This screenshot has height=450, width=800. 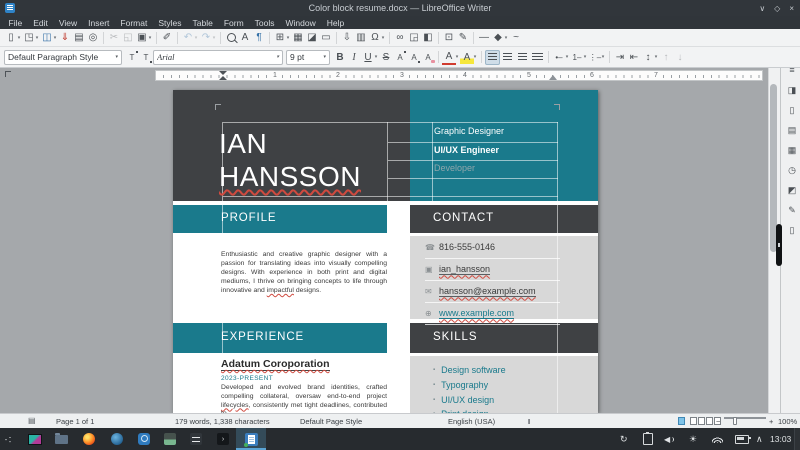 What do you see at coordinates (492, 247) in the screenshot?
I see `contact-row-phone: ☎ 816-555-0146` at bounding box center [492, 247].